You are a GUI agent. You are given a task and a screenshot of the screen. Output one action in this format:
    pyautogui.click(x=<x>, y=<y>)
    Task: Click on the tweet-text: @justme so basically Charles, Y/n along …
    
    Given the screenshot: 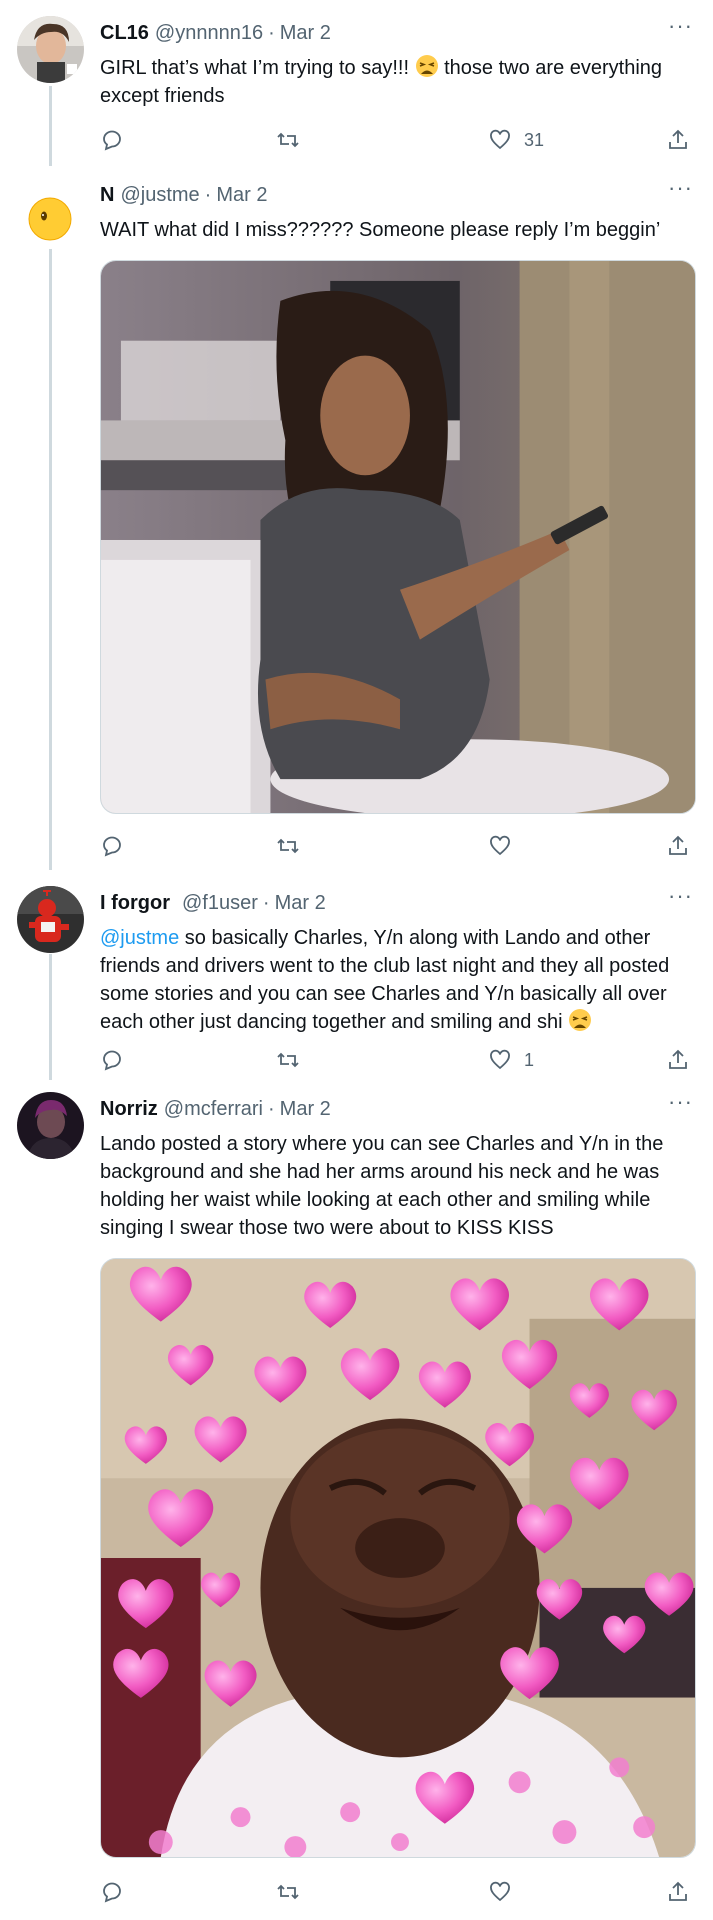 What is the action you would take?
    pyautogui.click(x=399, y=980)
    